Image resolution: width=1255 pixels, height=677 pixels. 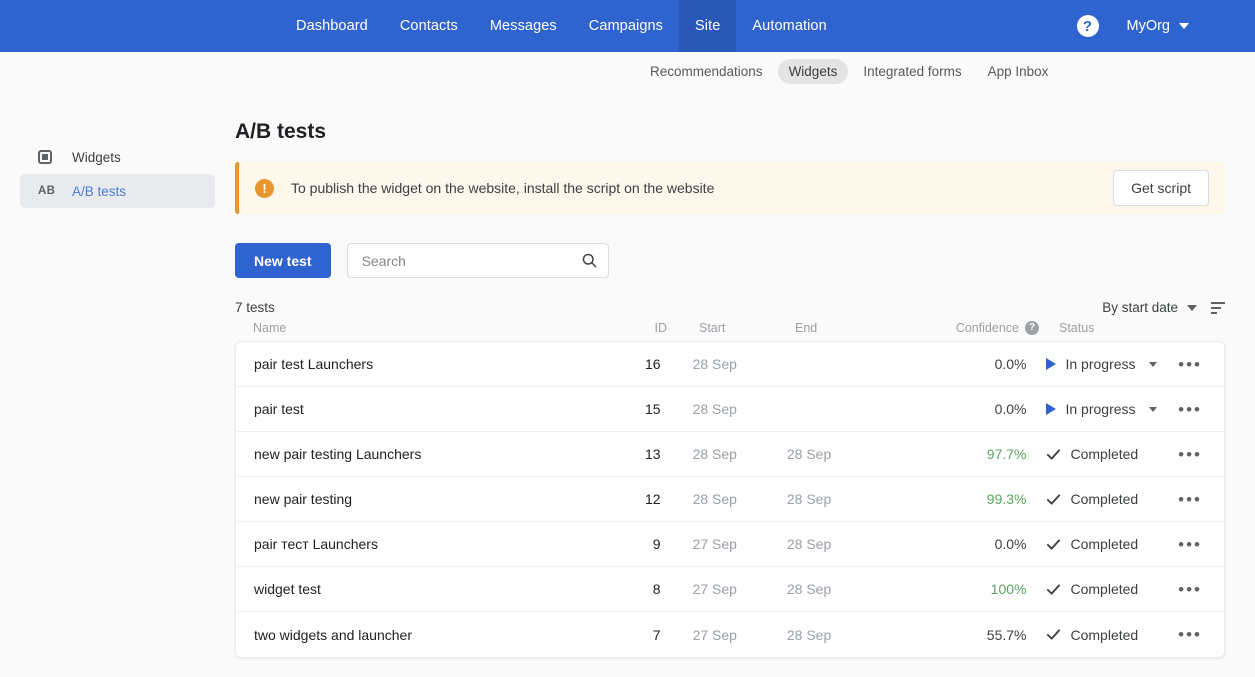 I want to click on cell-confidence: 100%, so click(x=1008, y=589).